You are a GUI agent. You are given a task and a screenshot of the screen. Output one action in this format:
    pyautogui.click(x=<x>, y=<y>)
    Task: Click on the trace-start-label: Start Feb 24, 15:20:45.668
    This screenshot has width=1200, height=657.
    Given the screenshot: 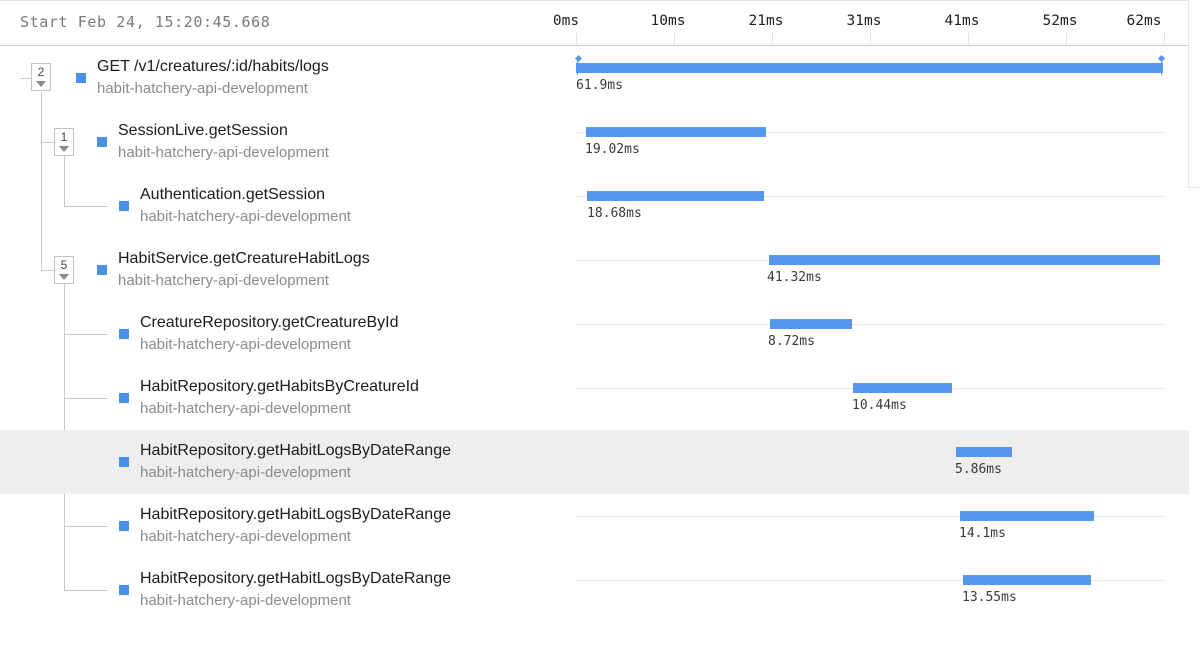 What is the action you would take?
    pyautogui.click(x=145, y=22)
    